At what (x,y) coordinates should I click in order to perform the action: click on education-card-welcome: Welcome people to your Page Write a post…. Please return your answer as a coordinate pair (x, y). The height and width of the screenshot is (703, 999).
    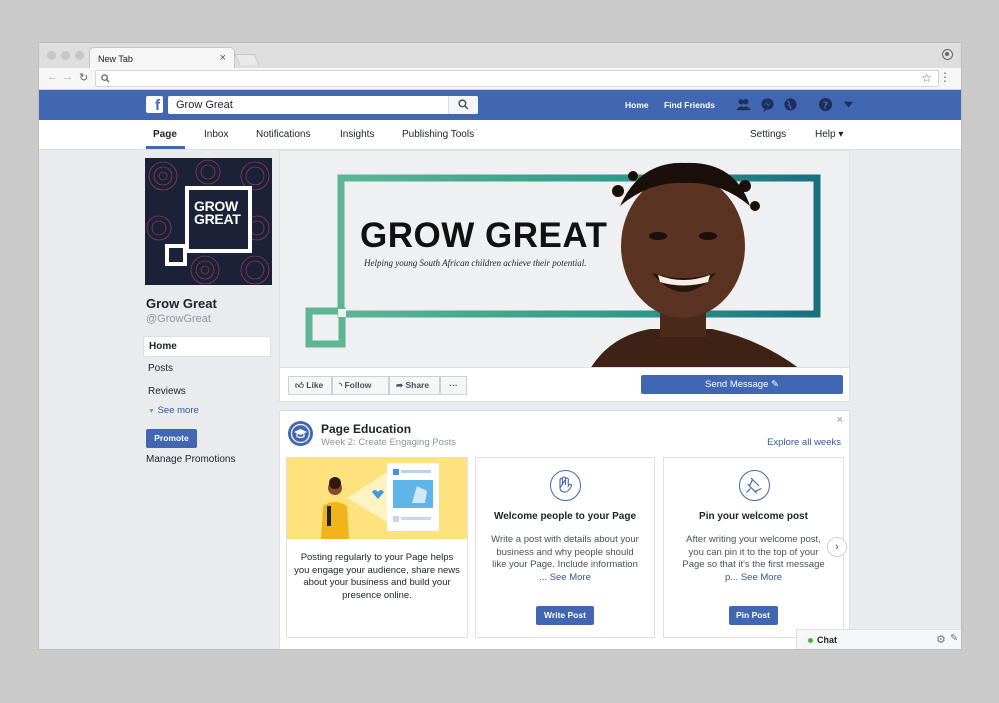
    Looking at the image, I should click on (565, 547).